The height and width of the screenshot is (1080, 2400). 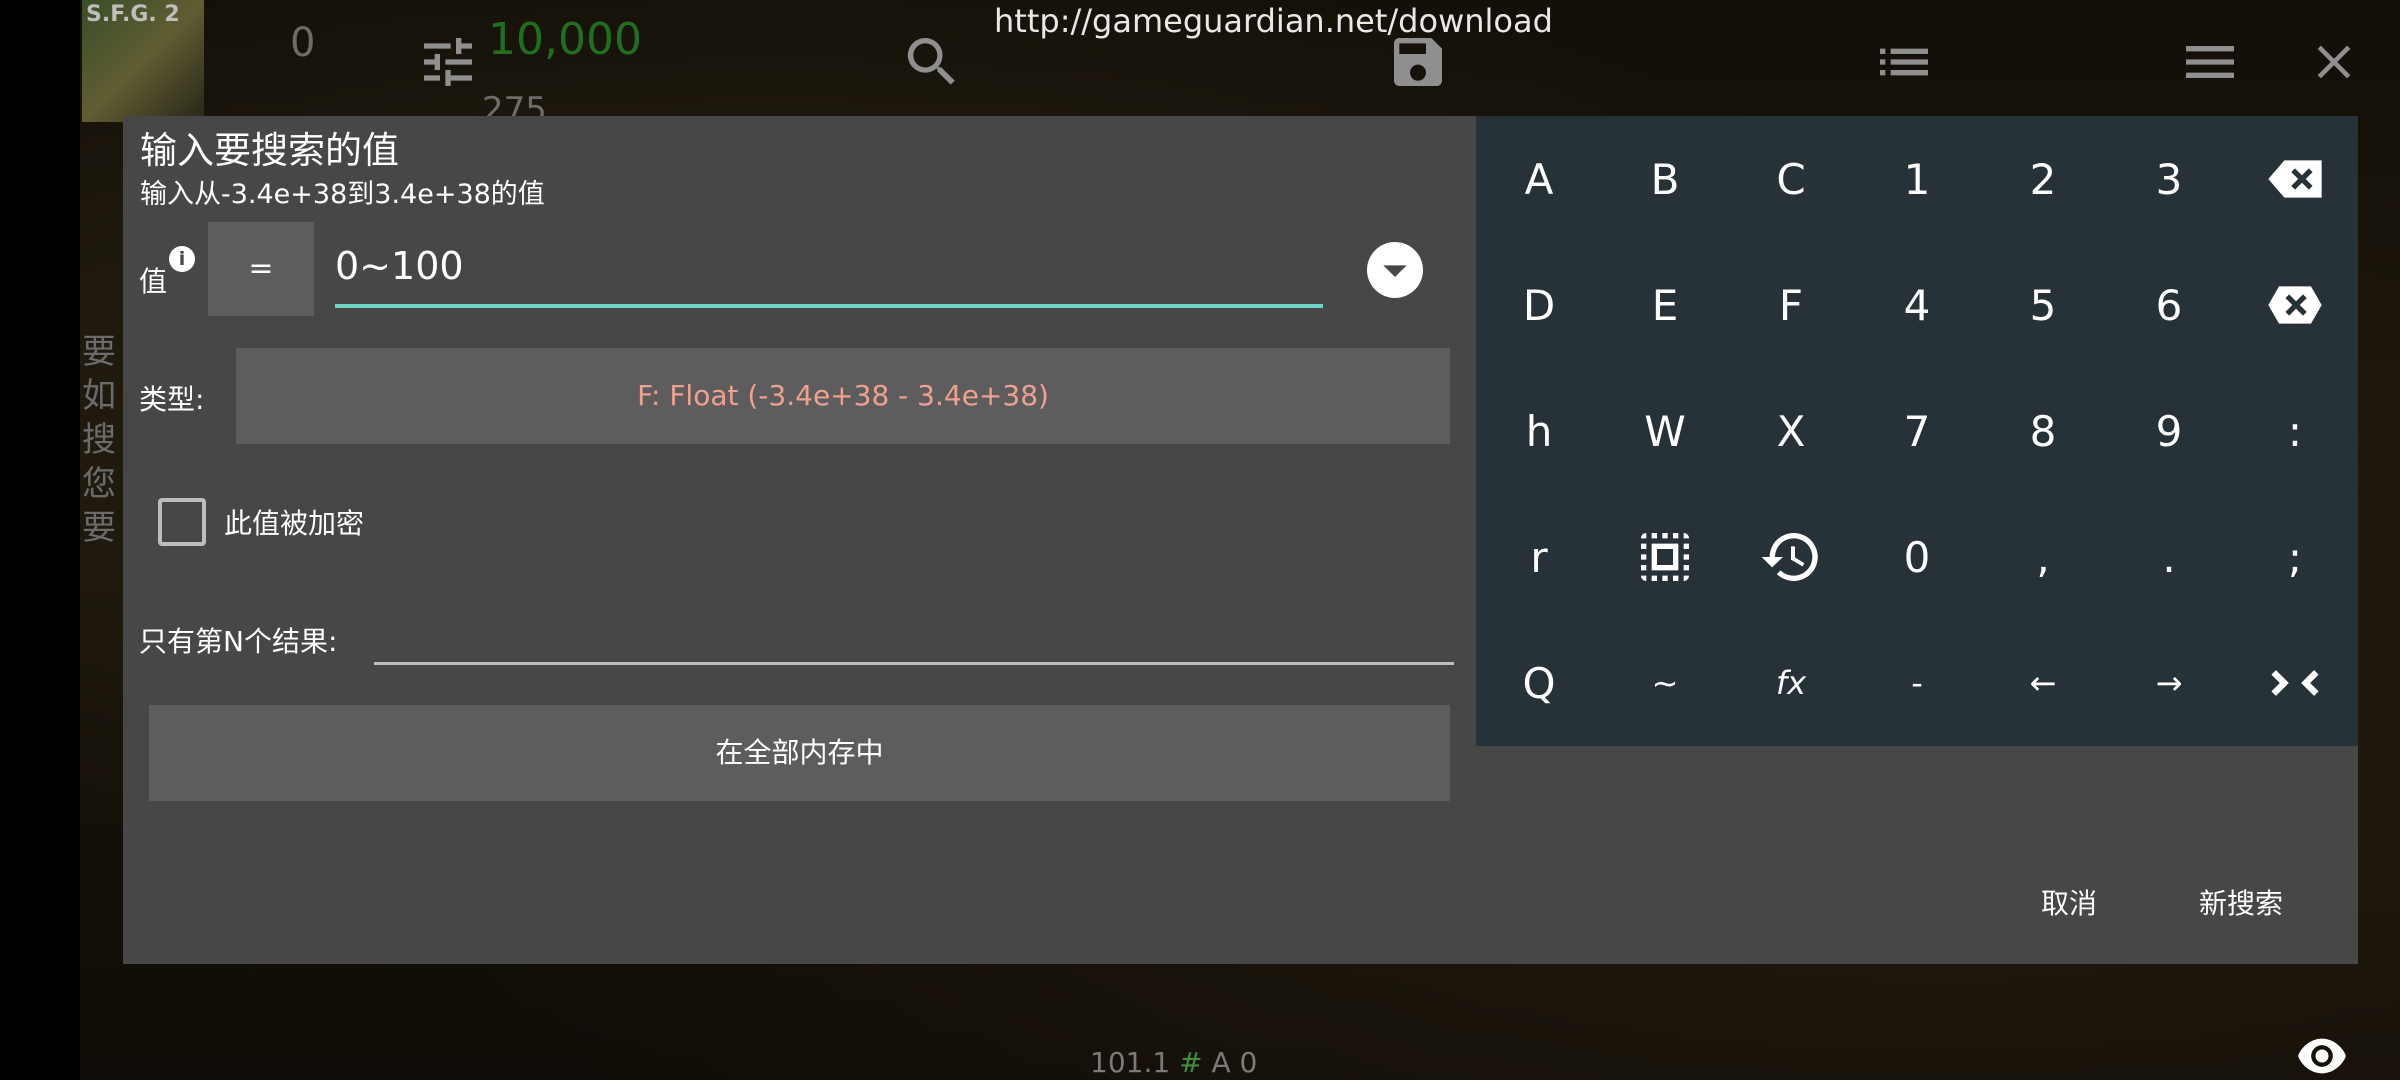 What do you see at coordinates (843, 396) in the screenshot?
I see `value-type-select: F: Float (-3.4e+38 - 3.4e+38)` at bounding box center [843, 396].